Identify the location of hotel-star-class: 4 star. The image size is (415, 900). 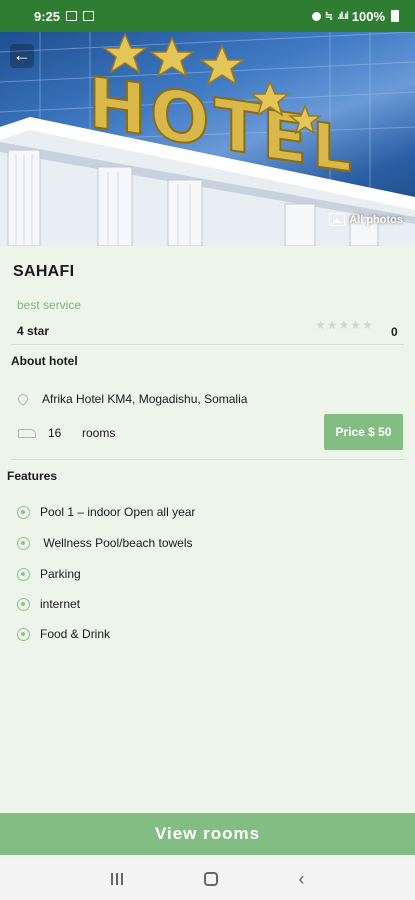
(33, 331).